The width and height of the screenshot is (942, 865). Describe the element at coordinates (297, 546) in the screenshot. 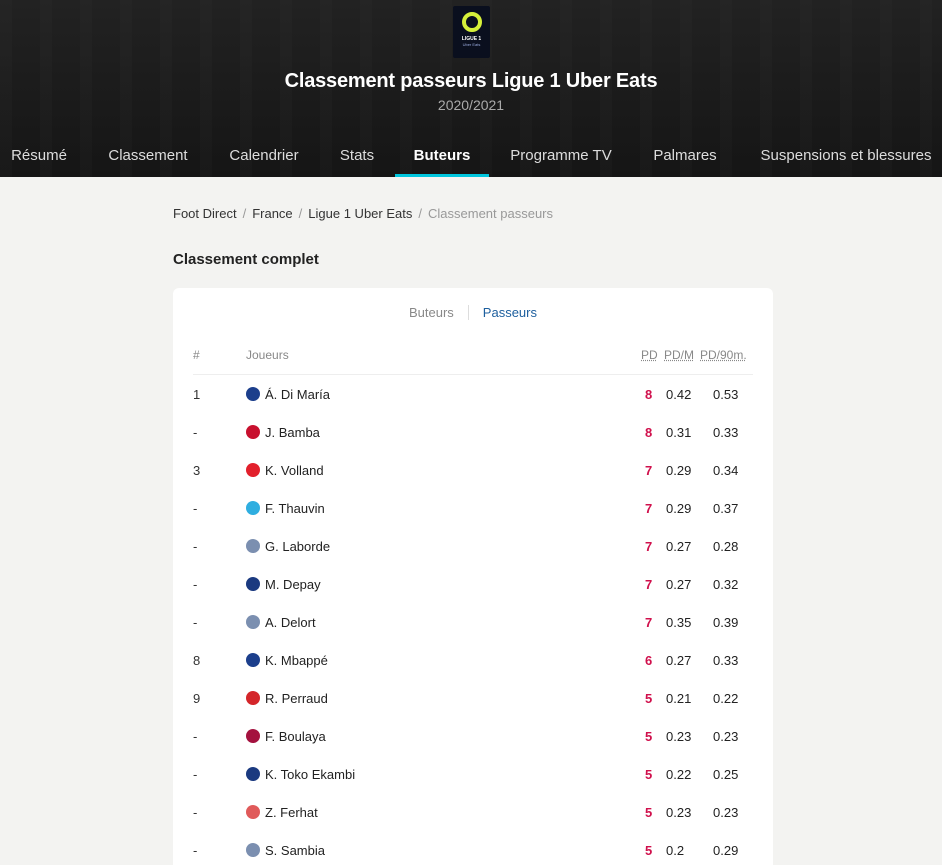

I see `player-name-link: G. Laborde` at that location.